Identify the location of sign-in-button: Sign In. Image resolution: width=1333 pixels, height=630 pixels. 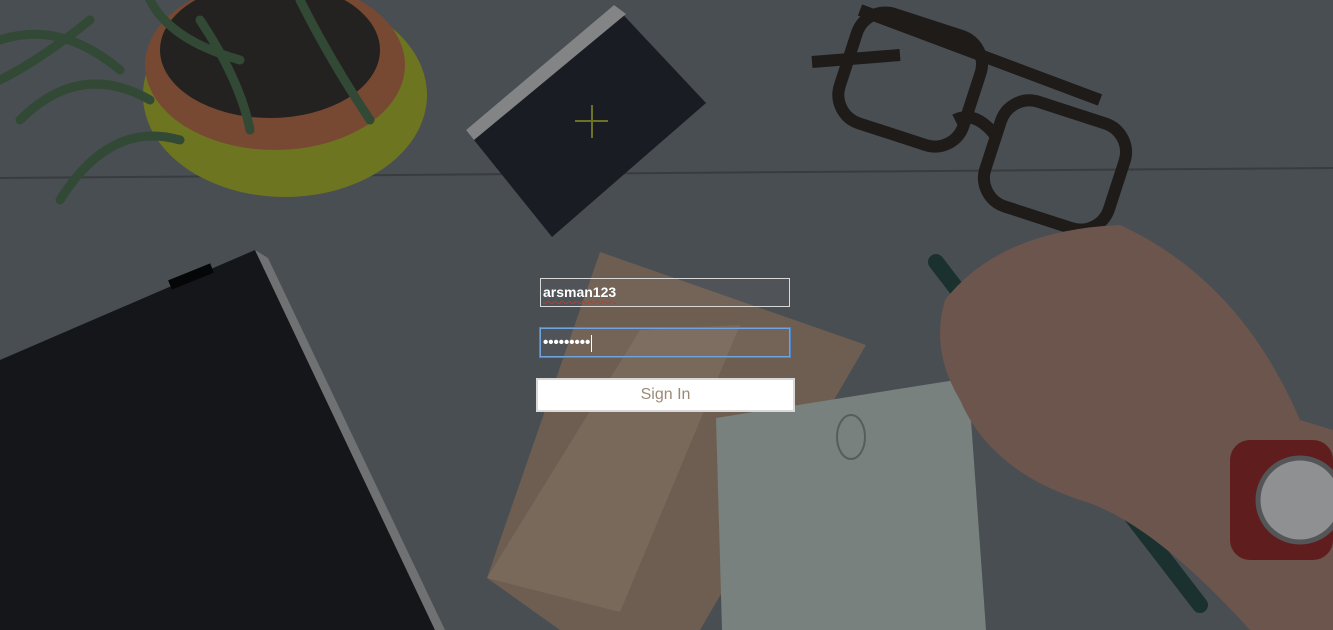
(665, 395).